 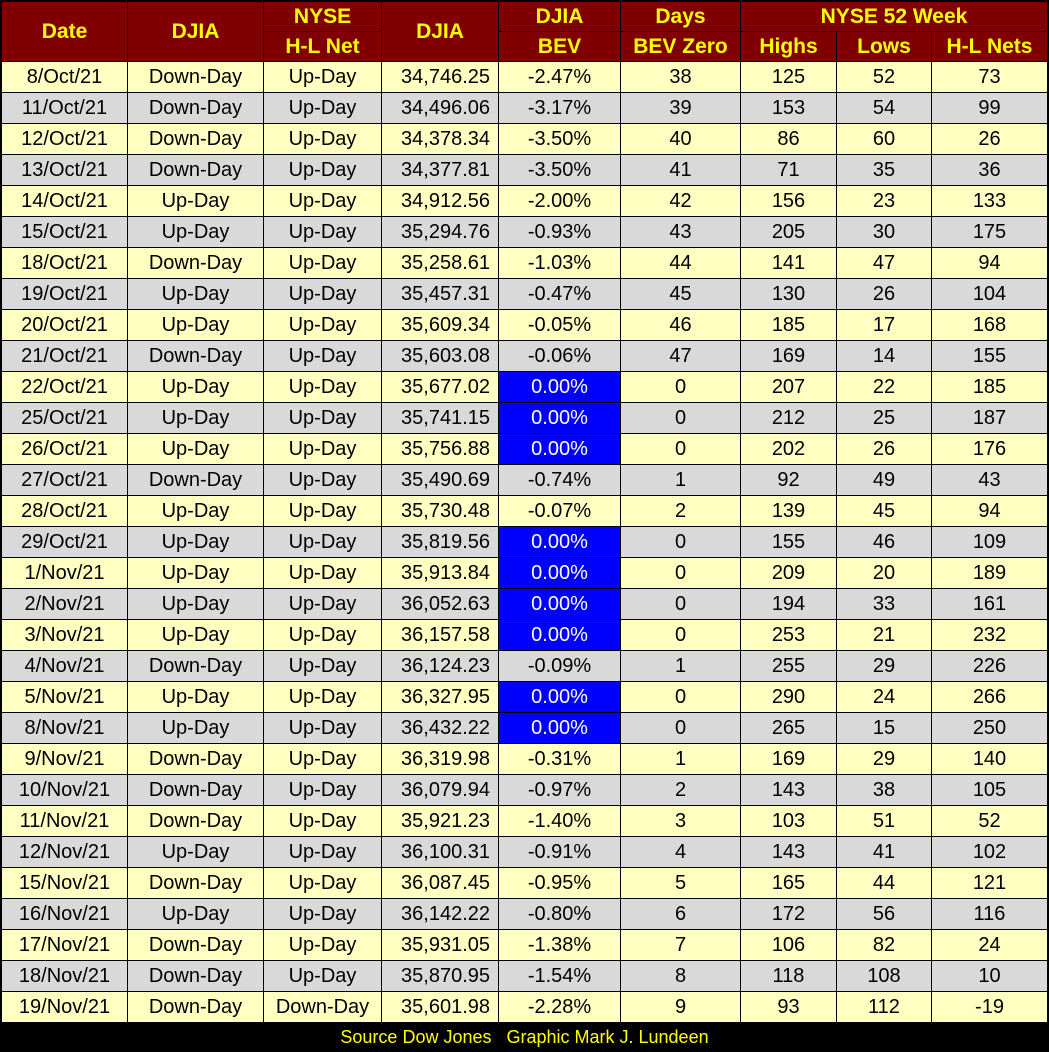 What do you see at coordinates (440, 31) in the screenshot?
I see `header-djia-close: DJIA` at bounding box center [440, 31].